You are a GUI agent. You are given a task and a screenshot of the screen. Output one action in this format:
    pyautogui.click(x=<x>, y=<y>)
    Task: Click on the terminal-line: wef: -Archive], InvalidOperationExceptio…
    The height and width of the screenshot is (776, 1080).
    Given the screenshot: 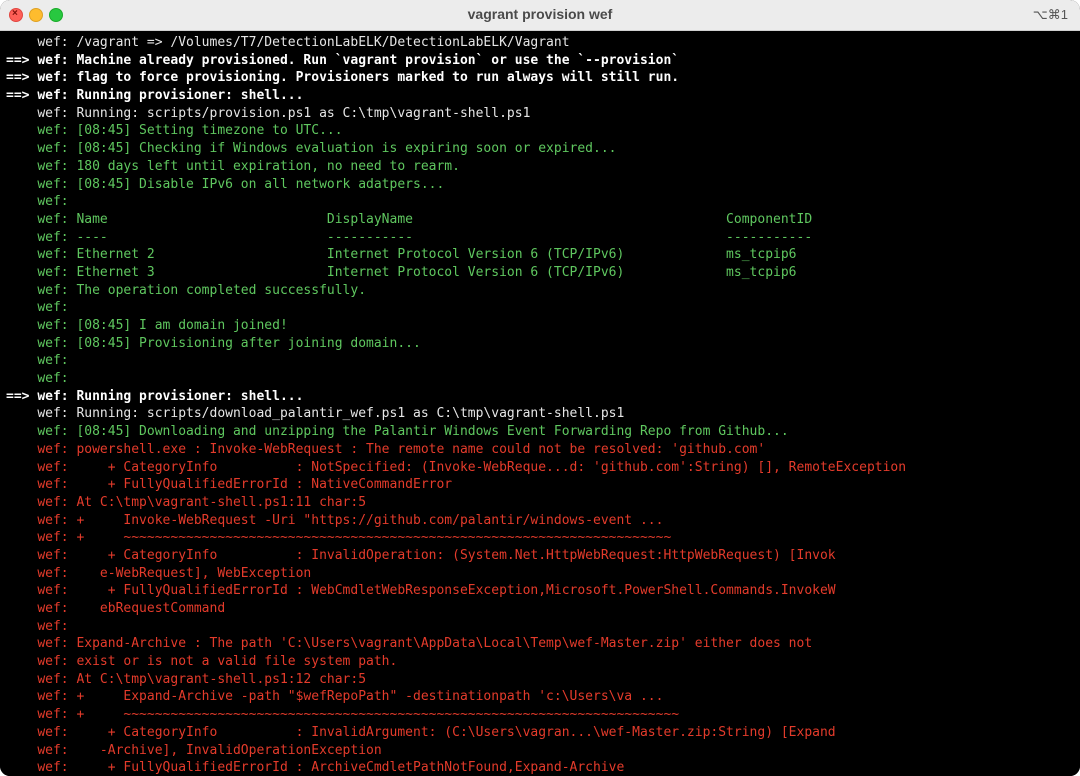 What is the action you would take?
    pyautogui.click(x=543, y=751)
    